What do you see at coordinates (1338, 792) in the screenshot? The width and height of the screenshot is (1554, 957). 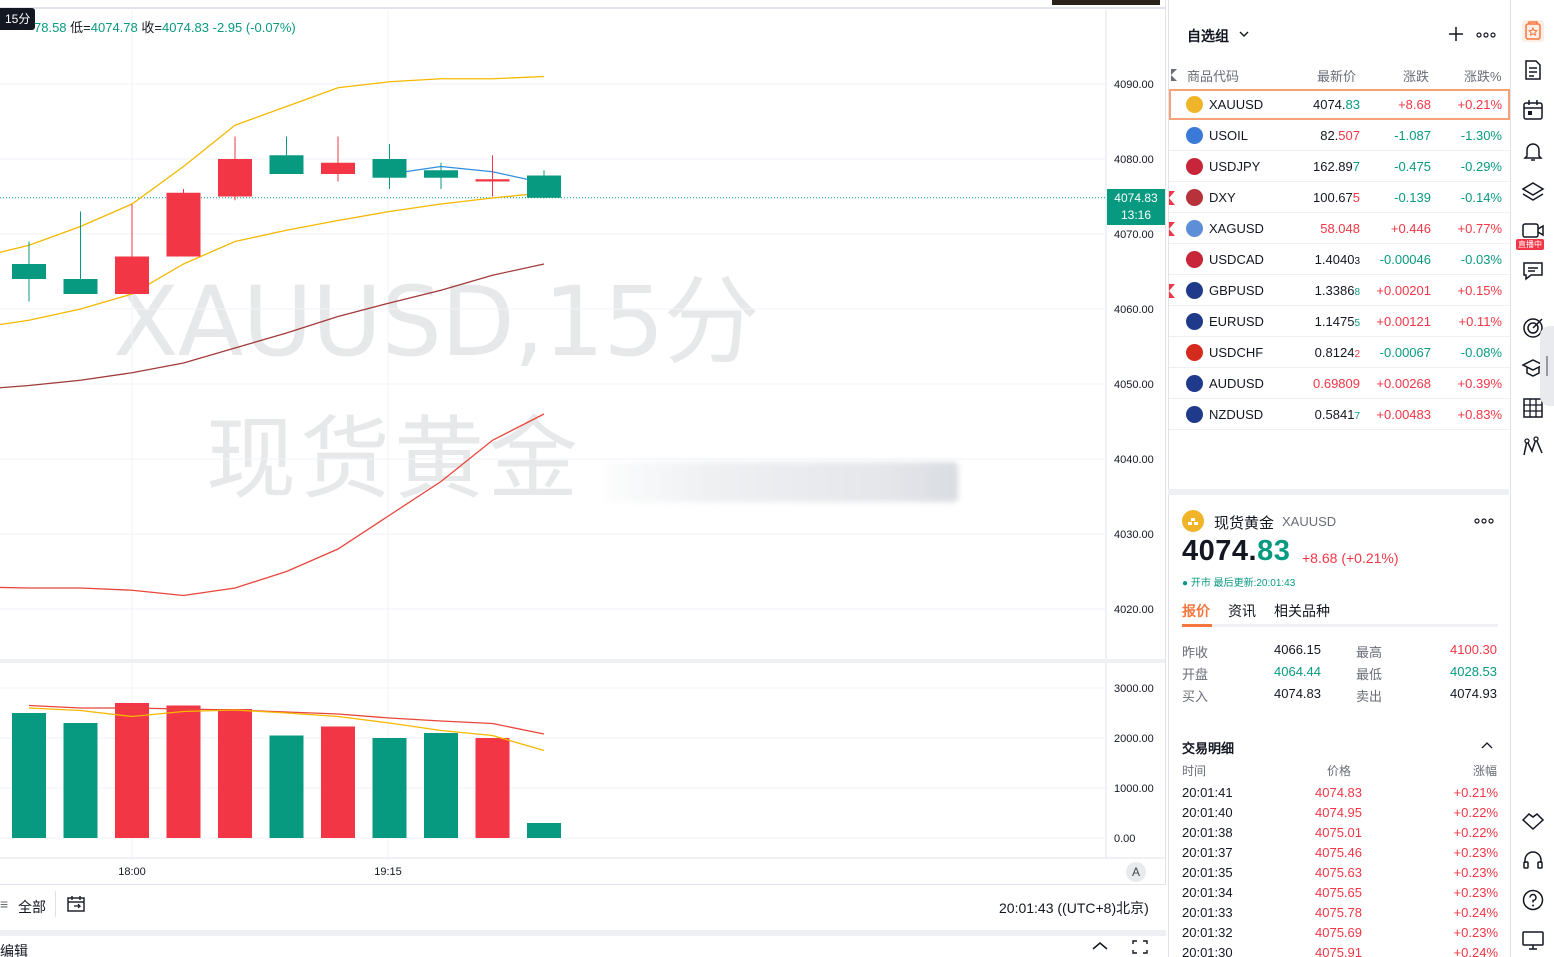 I see `trade-price: 4074.83` at bounding box center [1338, 792].